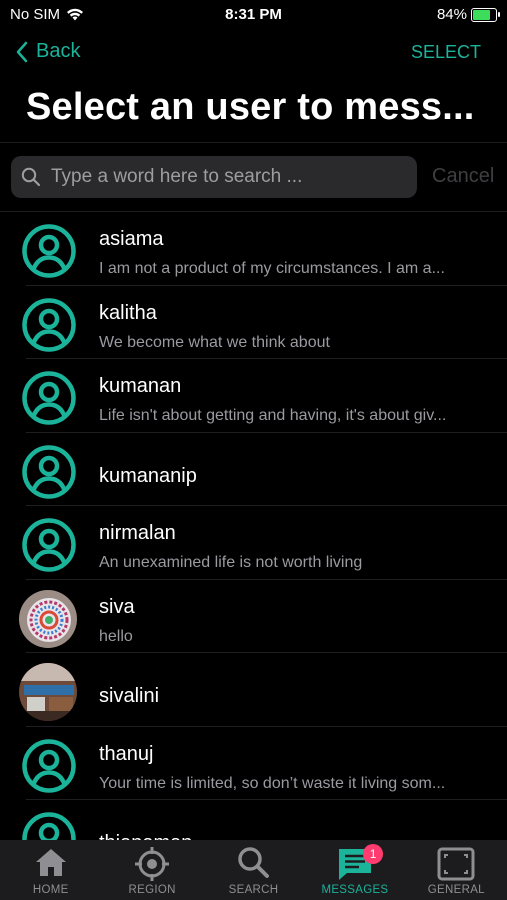  I want to click on clock: 8:31 PM, so click(253, 14).